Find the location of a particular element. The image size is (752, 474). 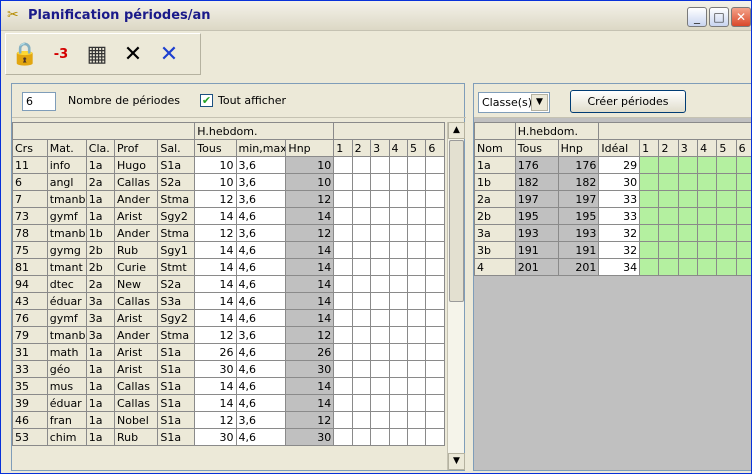

table-row: 6 angl 2a Callas S2a 10 3,6 10 is located at coordinates (228, 182).